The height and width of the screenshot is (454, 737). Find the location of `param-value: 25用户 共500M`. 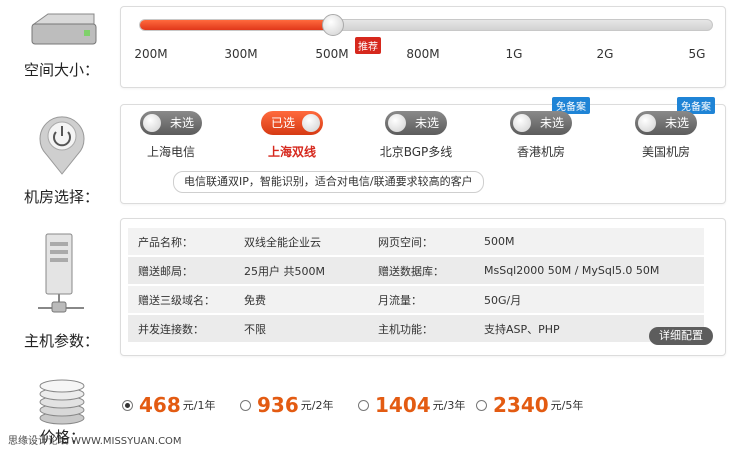

param-value: 25用户 共500M is located at coordinates (301, 270).